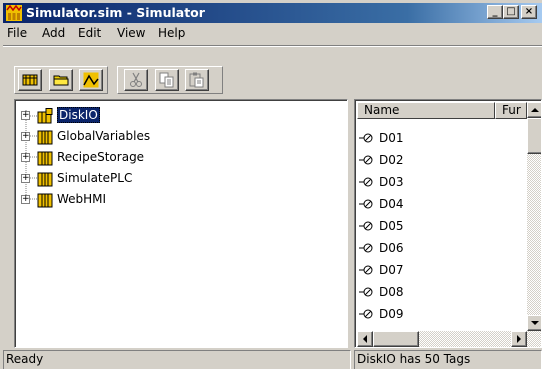 This screenshot has width=542, height=369. Describe the element at coordinates (391, 270) in the screenshot. I see `tag-name: D07` at that location.